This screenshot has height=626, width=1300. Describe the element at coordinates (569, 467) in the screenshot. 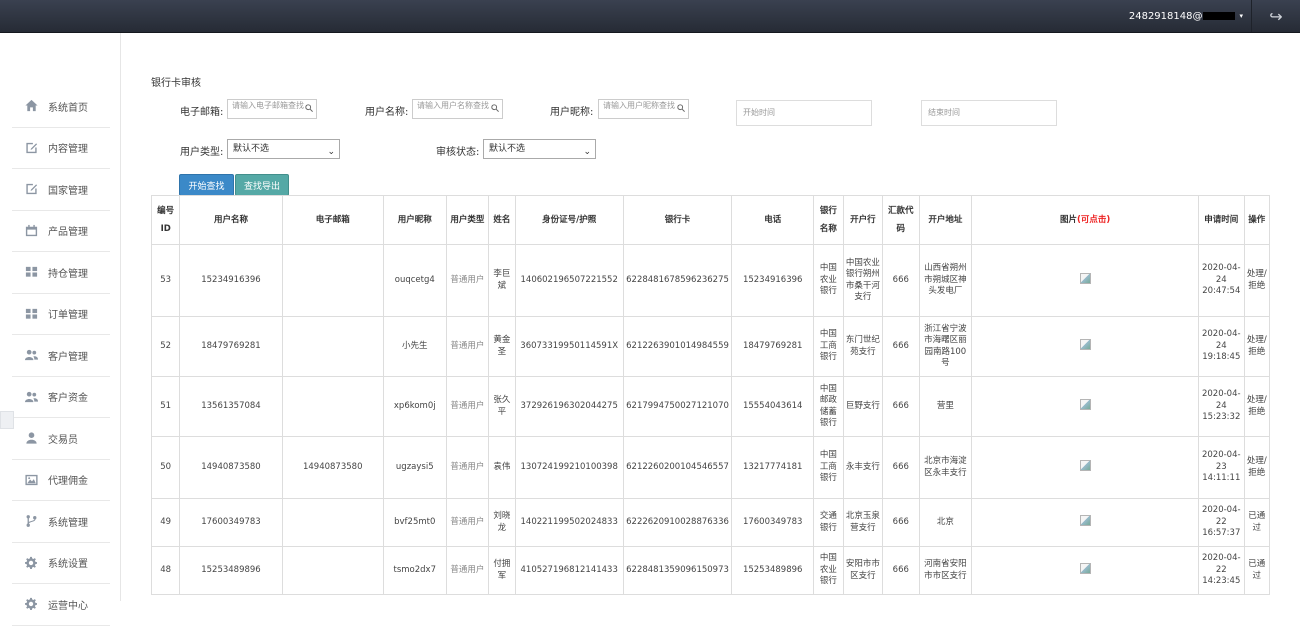

I see `cell-idcard: 130724199210100398` at that location.